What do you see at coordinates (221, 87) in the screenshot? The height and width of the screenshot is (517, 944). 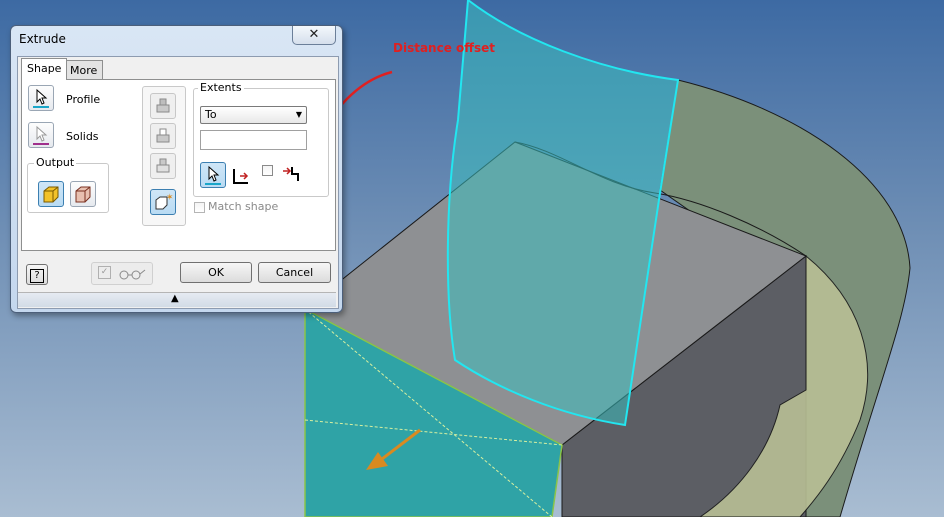 I see `extents-label: Extents` at bounding box center [221, 87].